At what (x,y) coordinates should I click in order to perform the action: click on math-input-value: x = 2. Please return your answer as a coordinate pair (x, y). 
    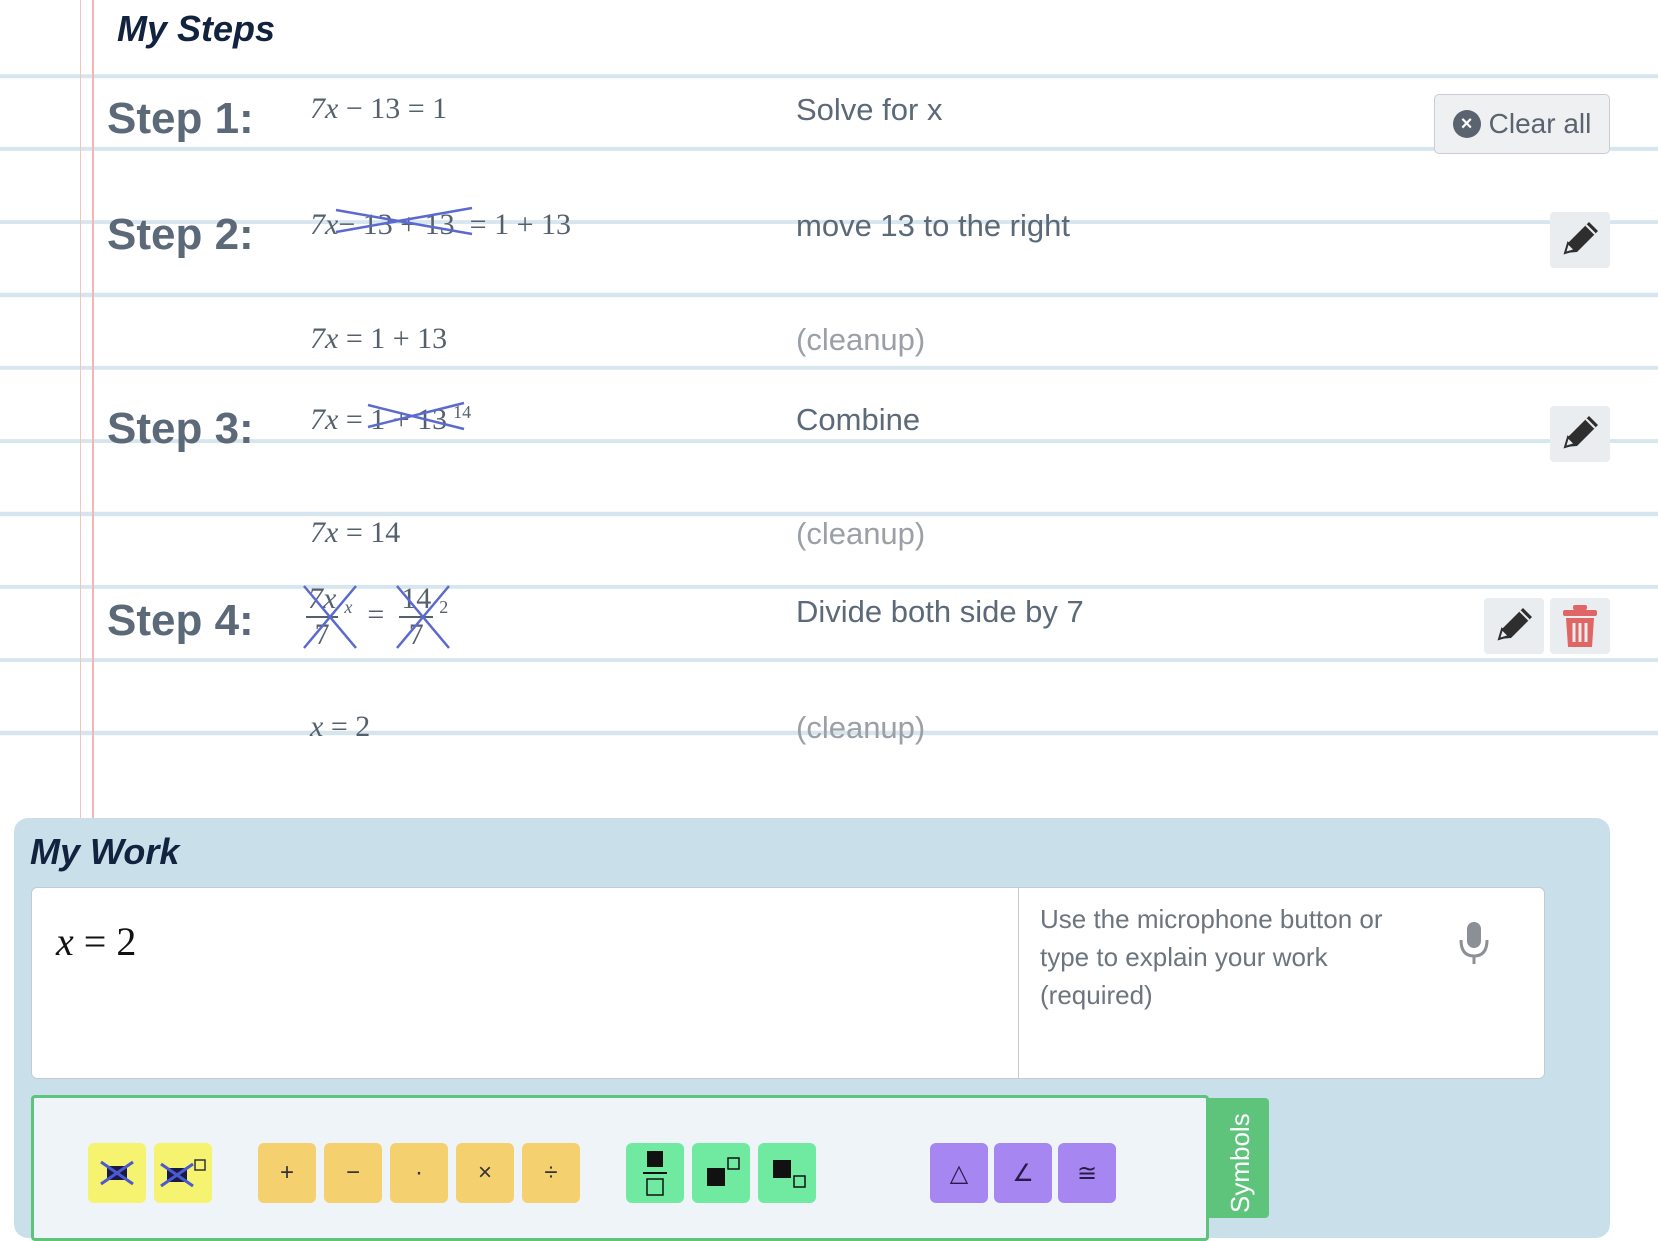
    Looking at the image, I should click on (96, 941).